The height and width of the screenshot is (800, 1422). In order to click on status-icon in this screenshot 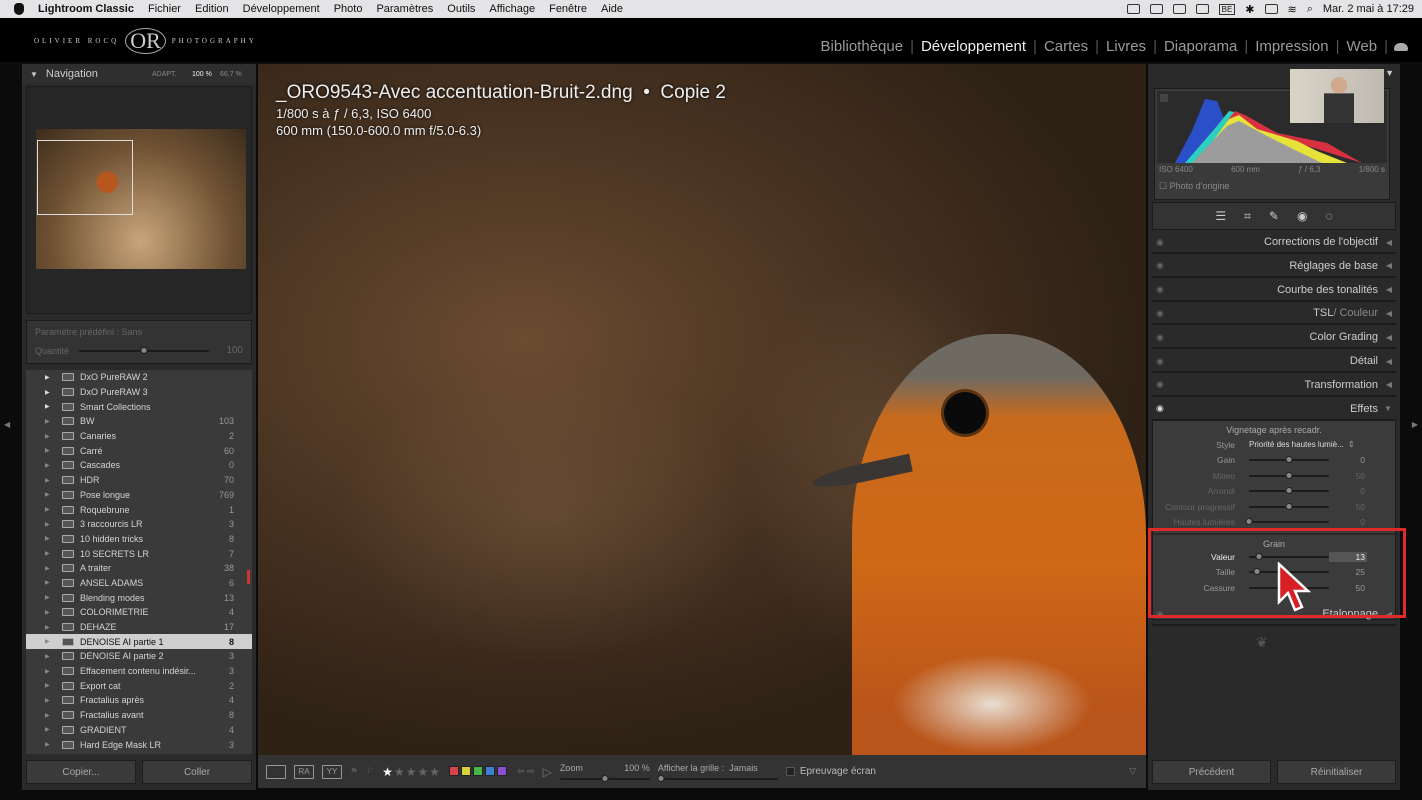, I will do `click(1179, 9)`.